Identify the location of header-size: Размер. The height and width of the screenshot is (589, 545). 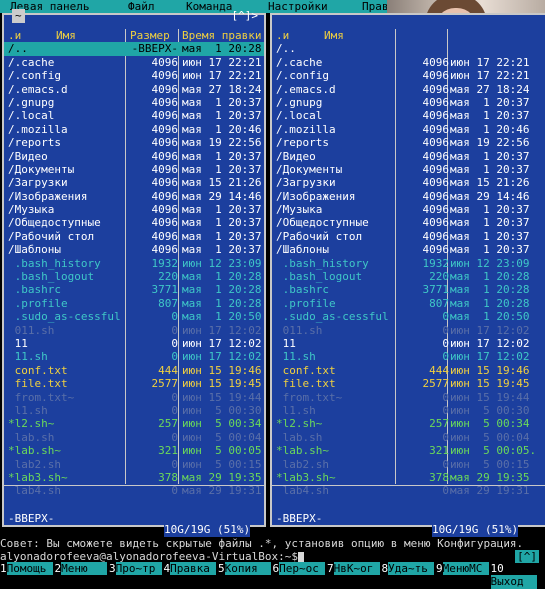
(150, 35).